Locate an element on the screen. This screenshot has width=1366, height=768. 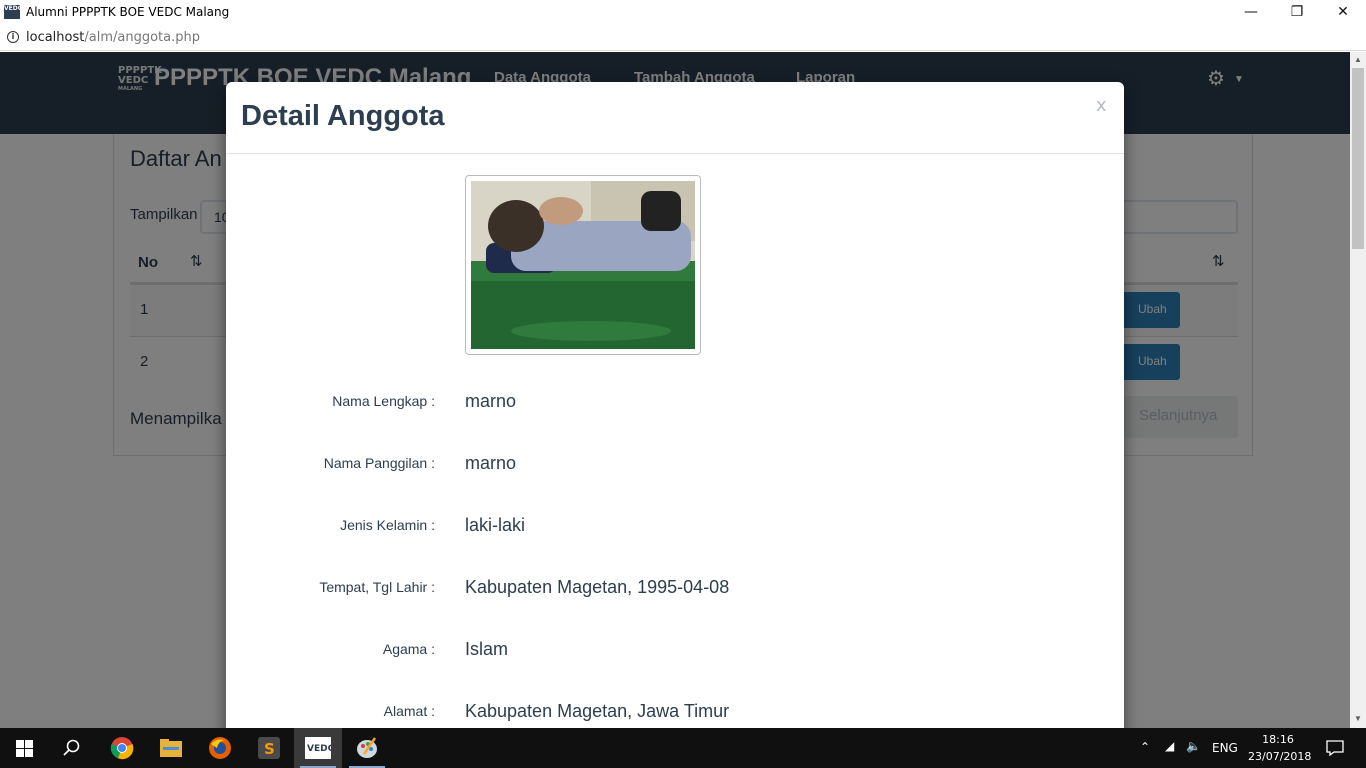
scroll-up-icon: ▲ is located at coordinates (1358, 59).